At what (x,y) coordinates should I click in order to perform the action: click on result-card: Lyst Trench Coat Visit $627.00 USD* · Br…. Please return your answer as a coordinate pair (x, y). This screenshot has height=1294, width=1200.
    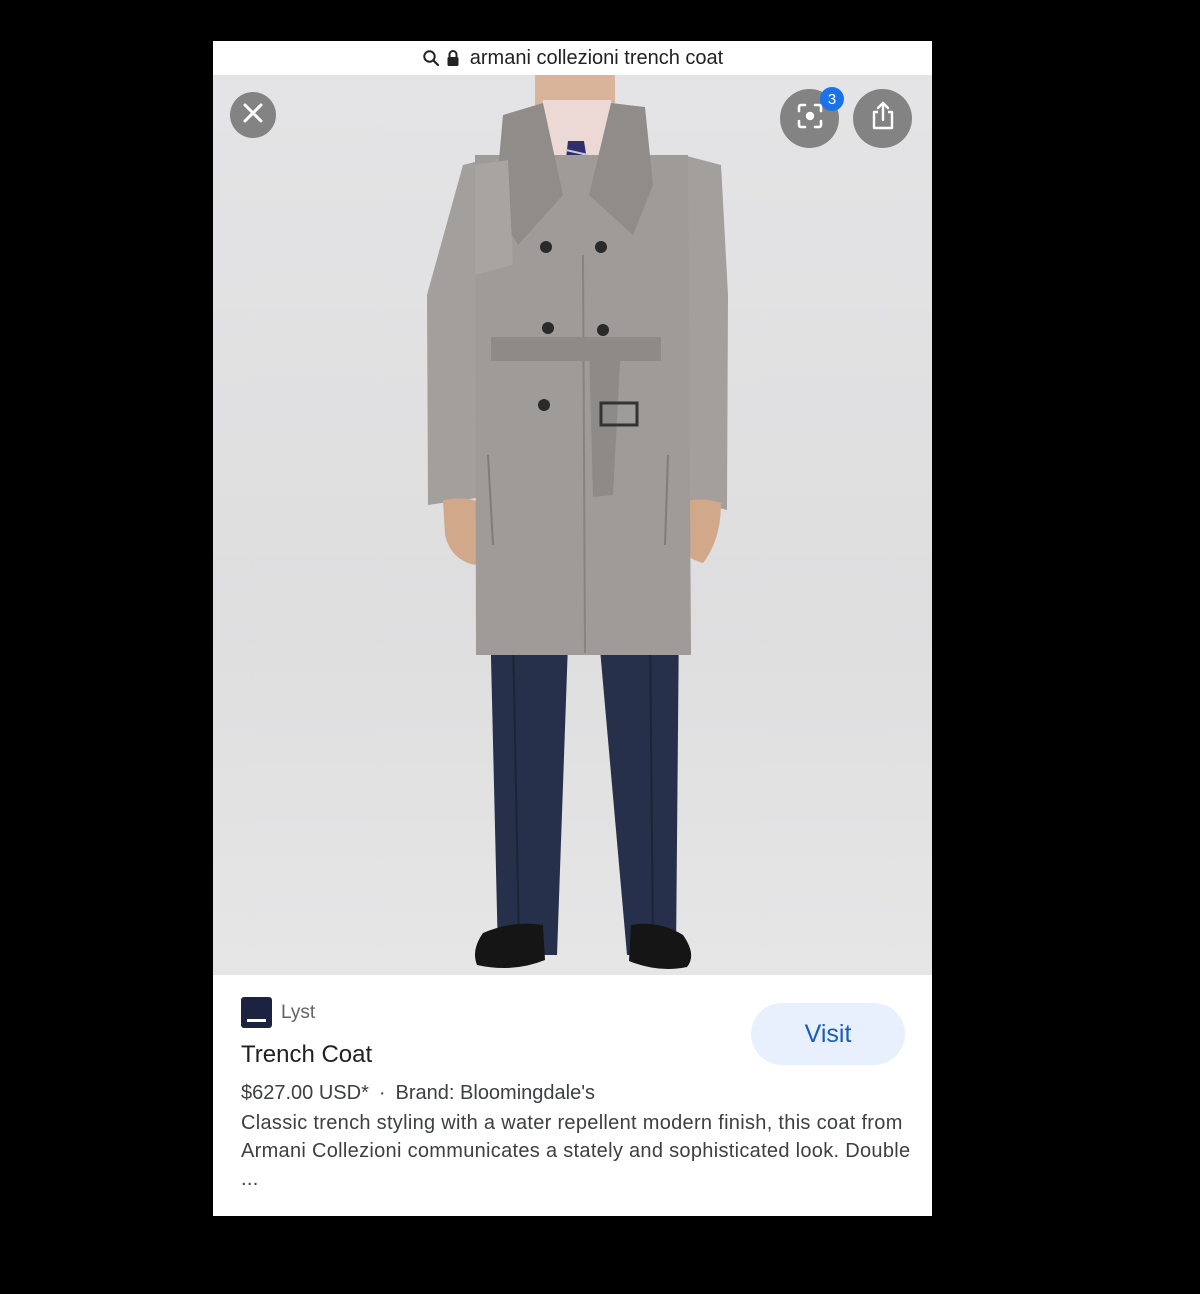
    Looking at the image, I should click on (572, 1095).